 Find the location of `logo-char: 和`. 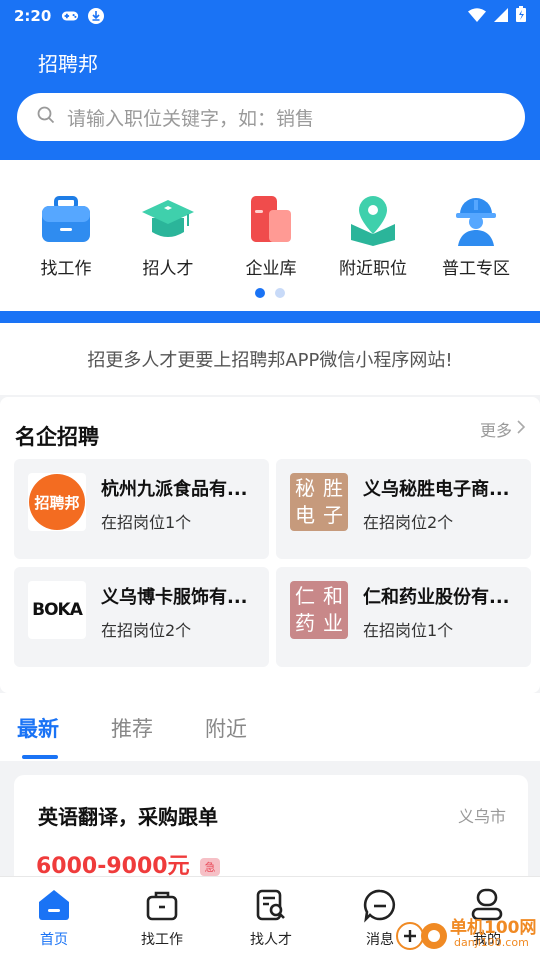

logo-char: 和 is located at coordinates (333, 596).